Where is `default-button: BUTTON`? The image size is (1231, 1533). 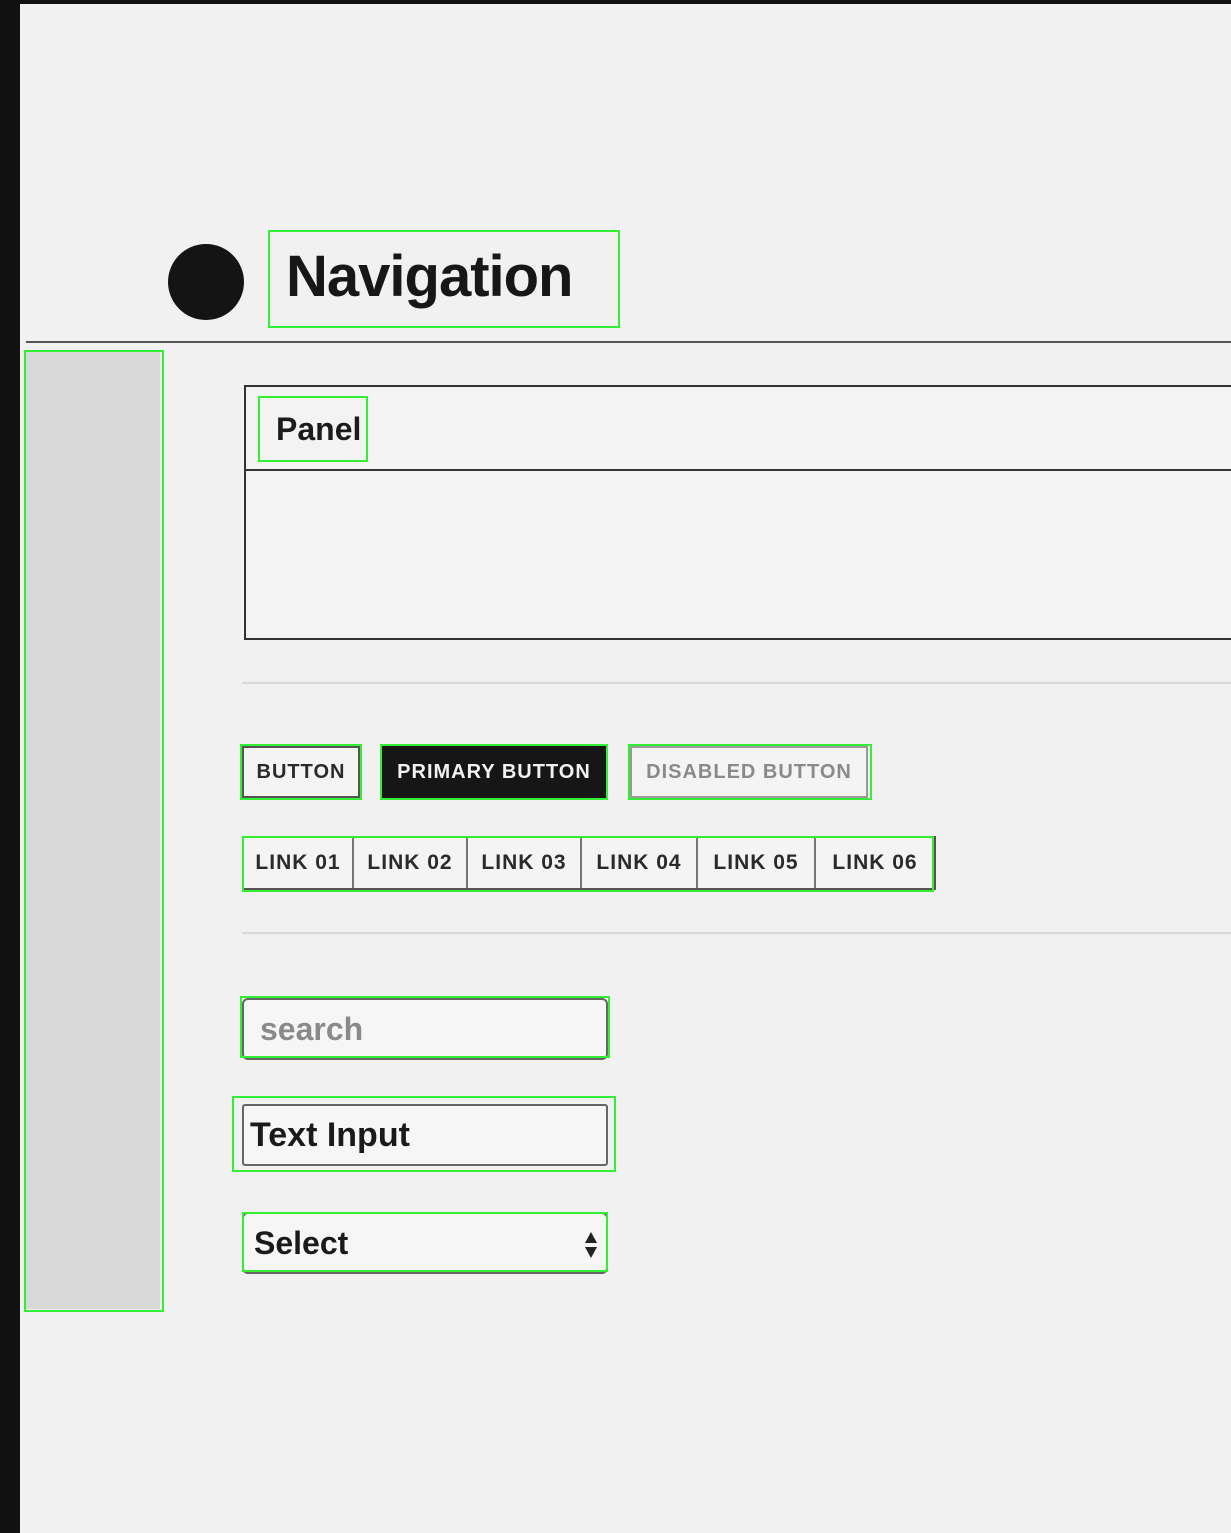
default-button: BUTTON is located at coordinates (301, 772).